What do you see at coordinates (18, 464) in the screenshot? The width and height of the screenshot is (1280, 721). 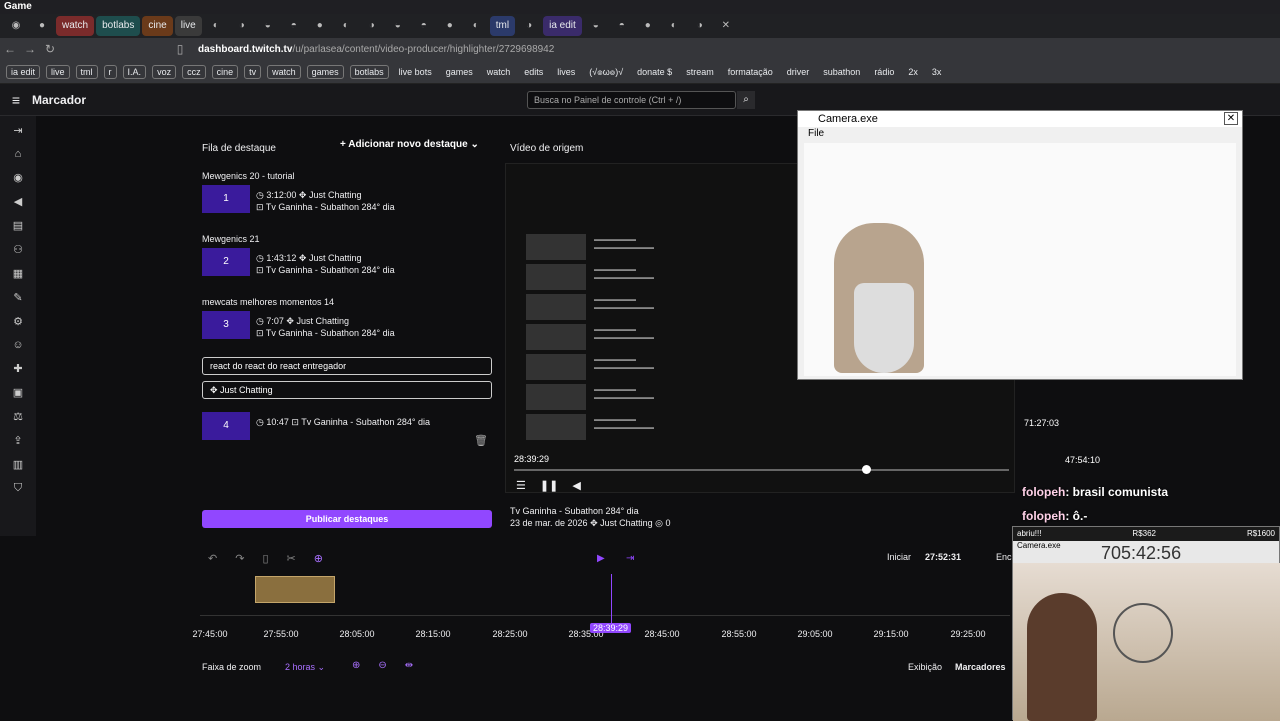 I see `book-icon: ▥` at bounding box center [18, 464].